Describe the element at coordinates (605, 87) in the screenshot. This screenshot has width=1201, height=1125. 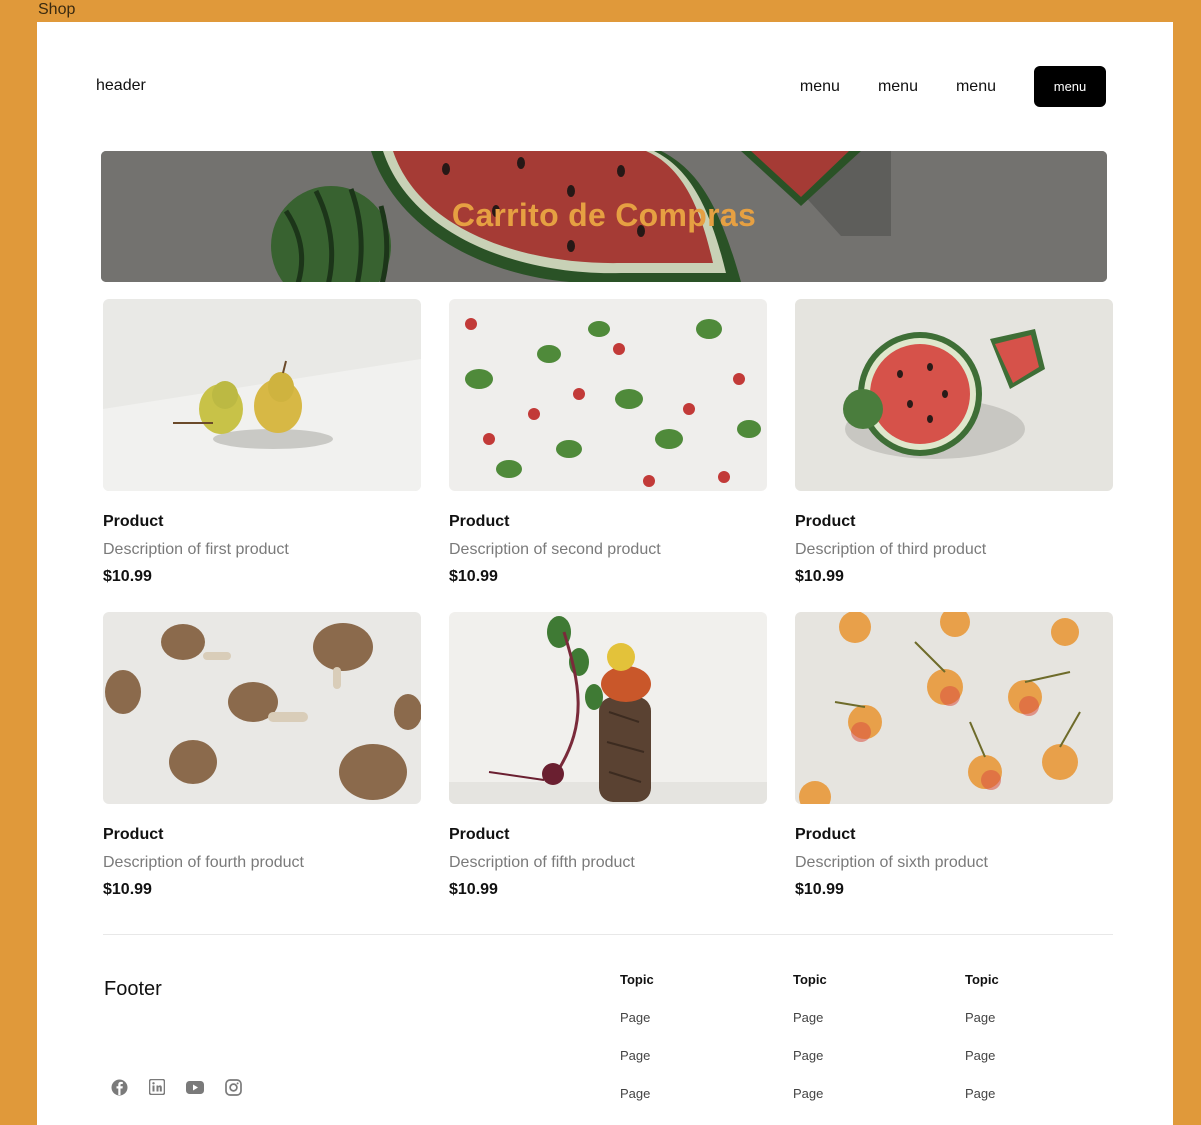
I see `site-header: header menu menu menu menu` at that location.